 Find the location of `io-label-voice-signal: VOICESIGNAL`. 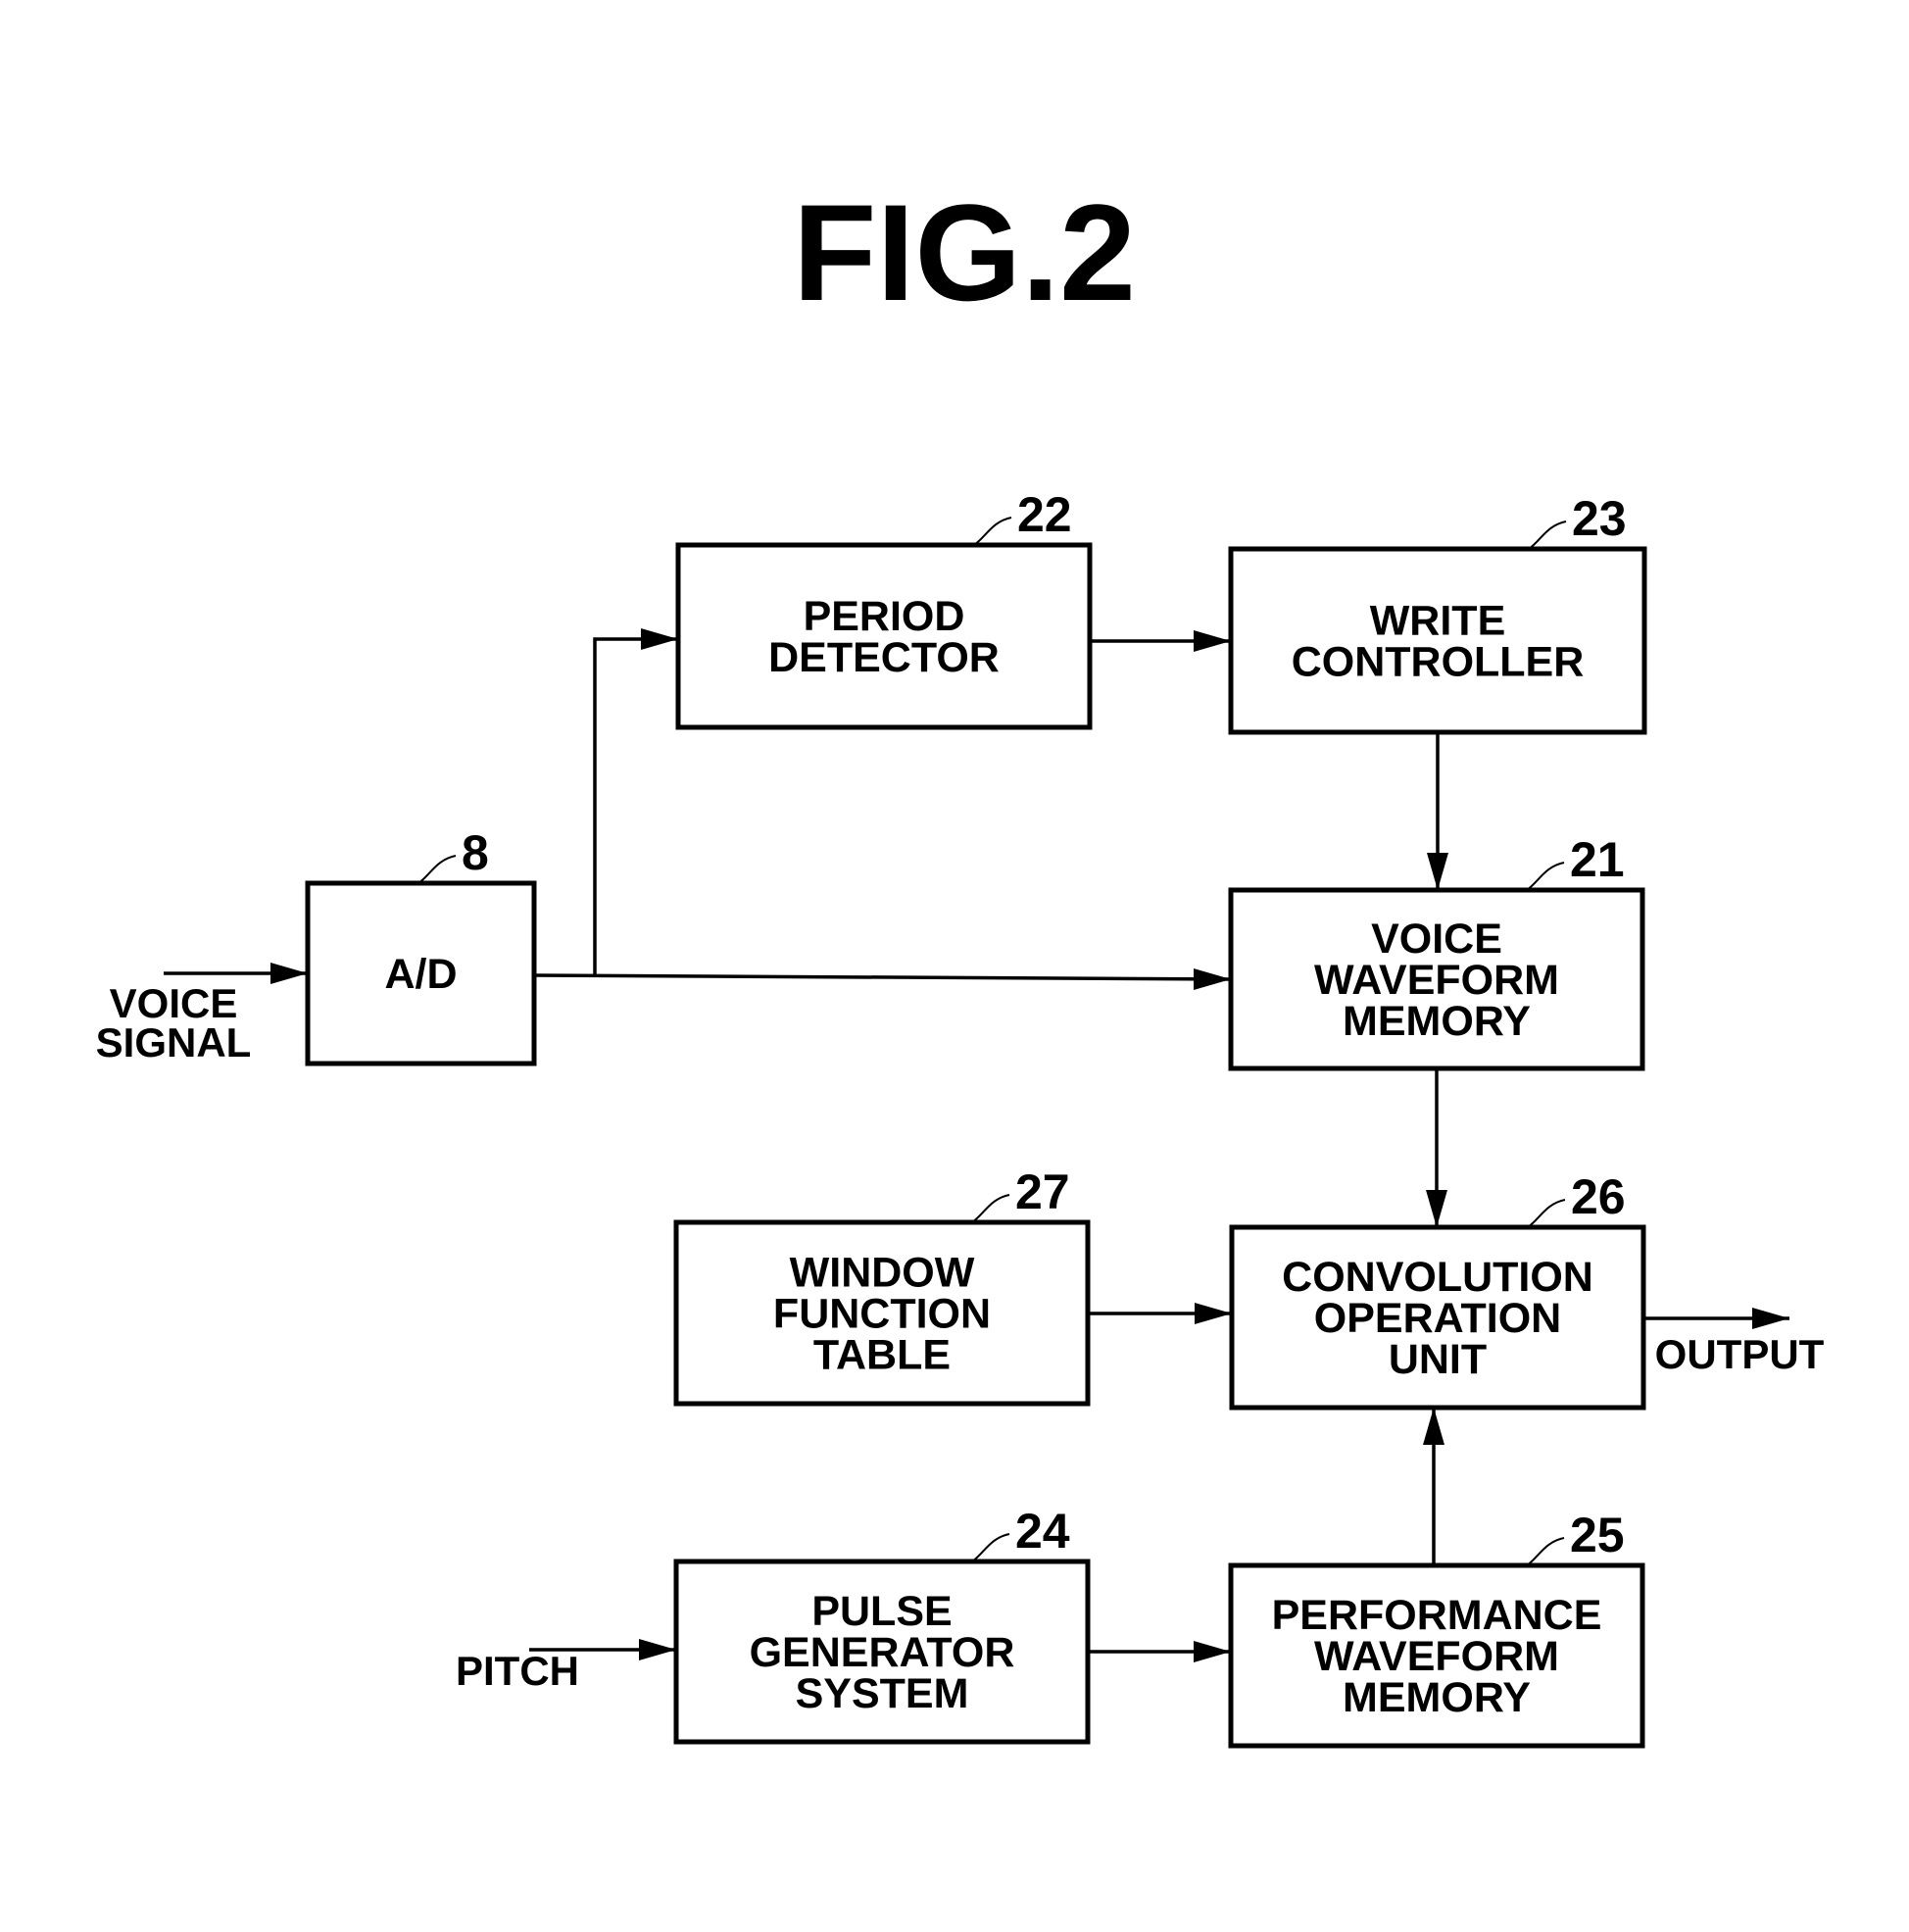

io-label-voice-signal: VOICESIGNAL is located at coordinates (174, 1022).